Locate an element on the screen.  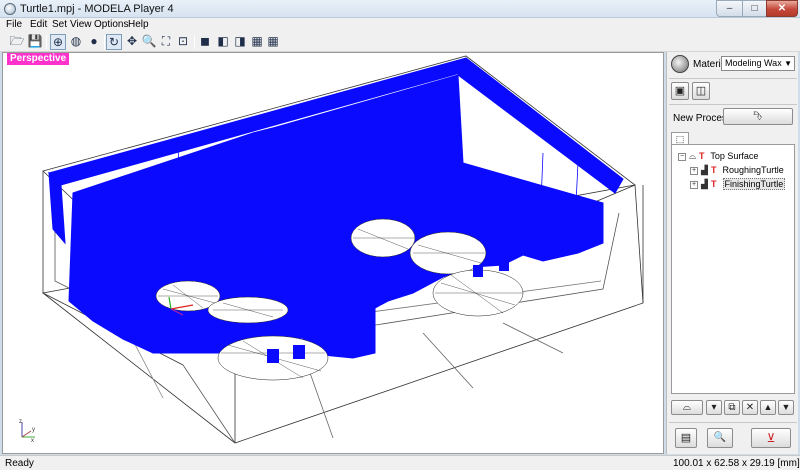
toolbar: 🗁 💾 ⊕ ◍ ● ↻ ✥ 🔍 ⛶ ⊡ ◼ ◧ ◨ ▦ ▦ is located at coordinates (400, 42).